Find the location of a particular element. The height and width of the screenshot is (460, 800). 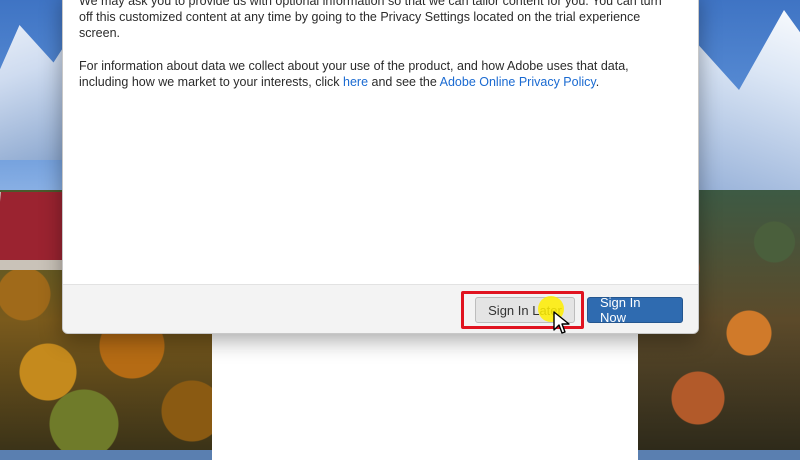

paragraph-2-text-end: . is located at coordinates (597, 82).